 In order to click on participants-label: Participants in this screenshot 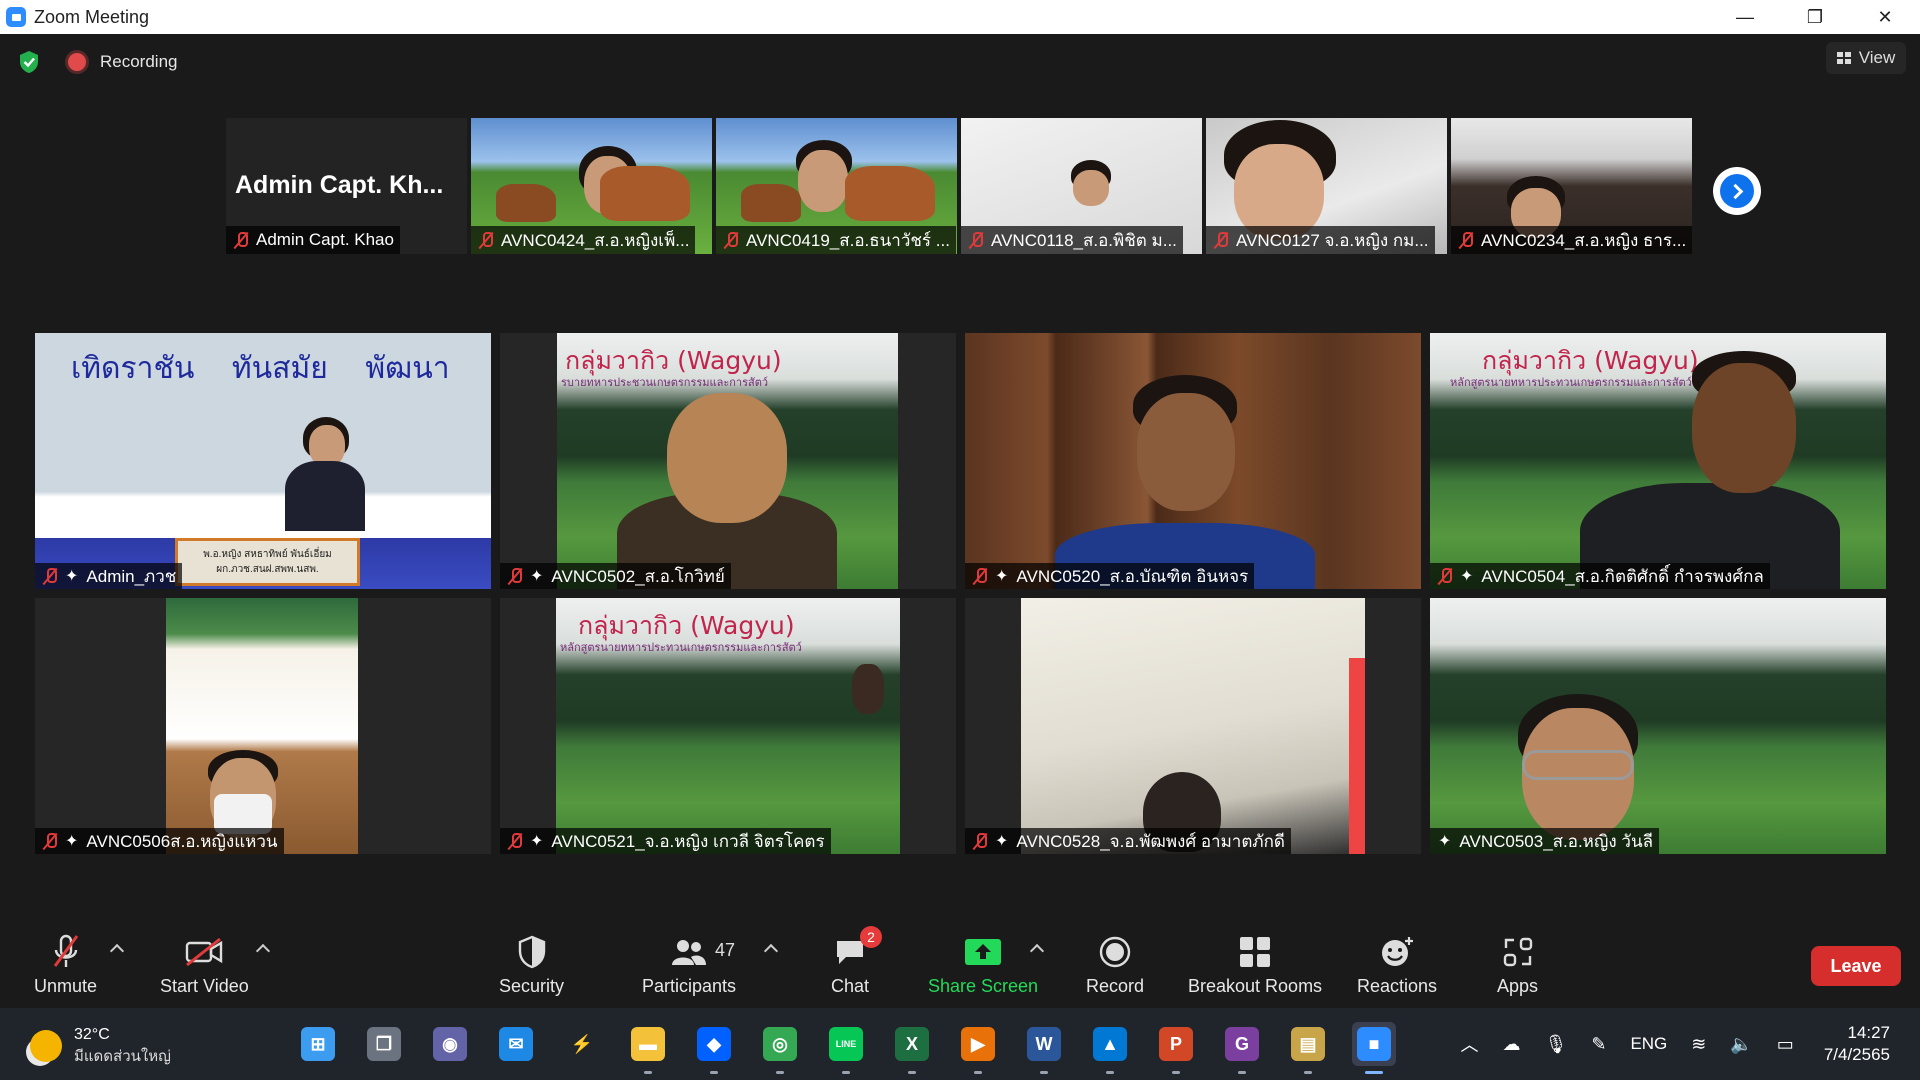, I will do `click(689, 986)`.